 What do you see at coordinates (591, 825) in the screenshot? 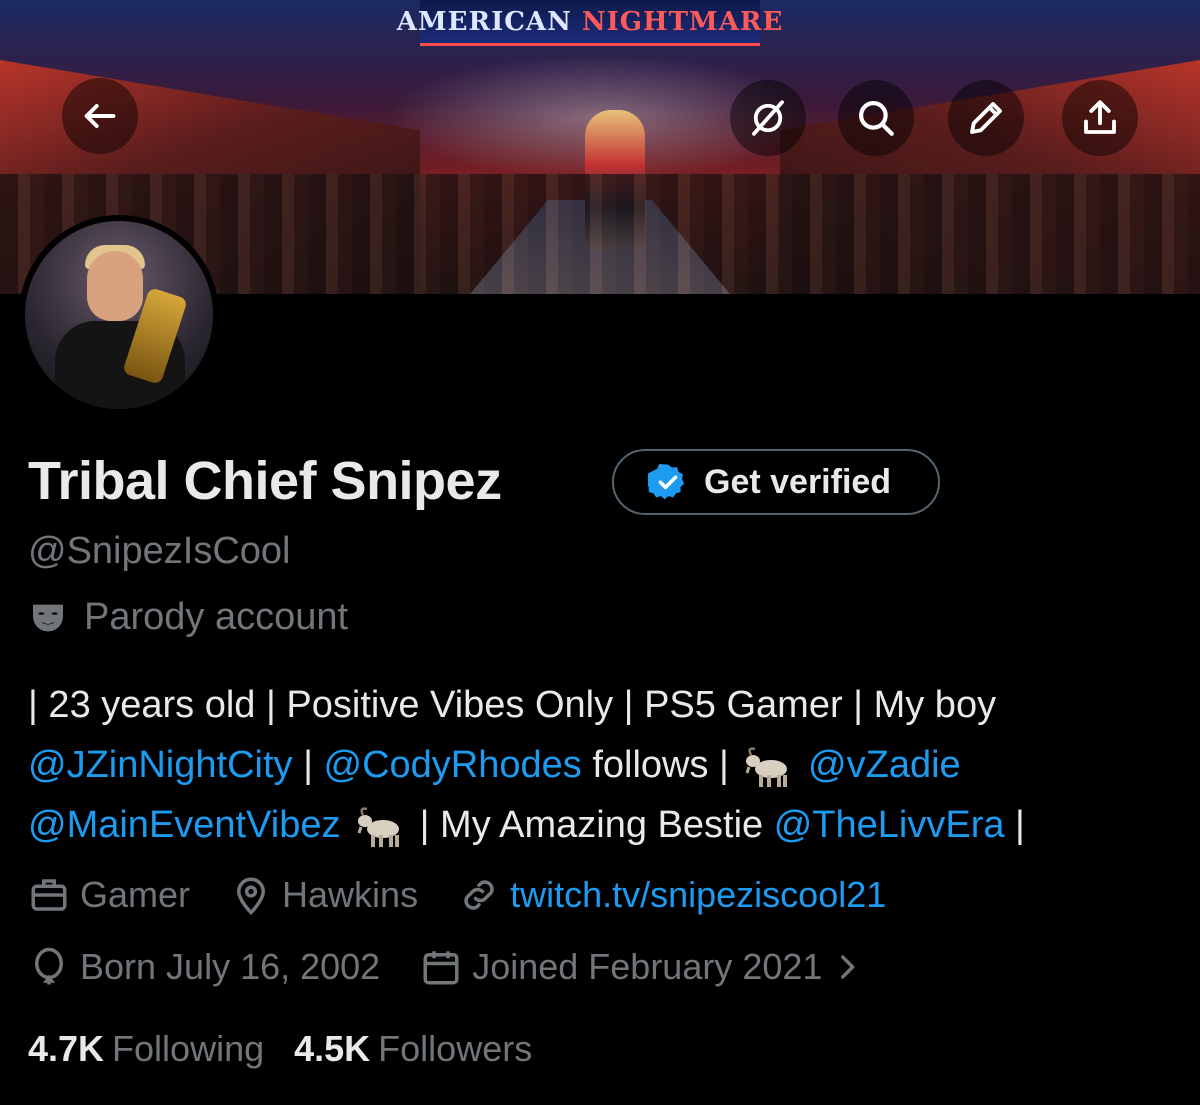
I see `bio-text: | My Amazing Bestie` at bounding box center [591, 825].